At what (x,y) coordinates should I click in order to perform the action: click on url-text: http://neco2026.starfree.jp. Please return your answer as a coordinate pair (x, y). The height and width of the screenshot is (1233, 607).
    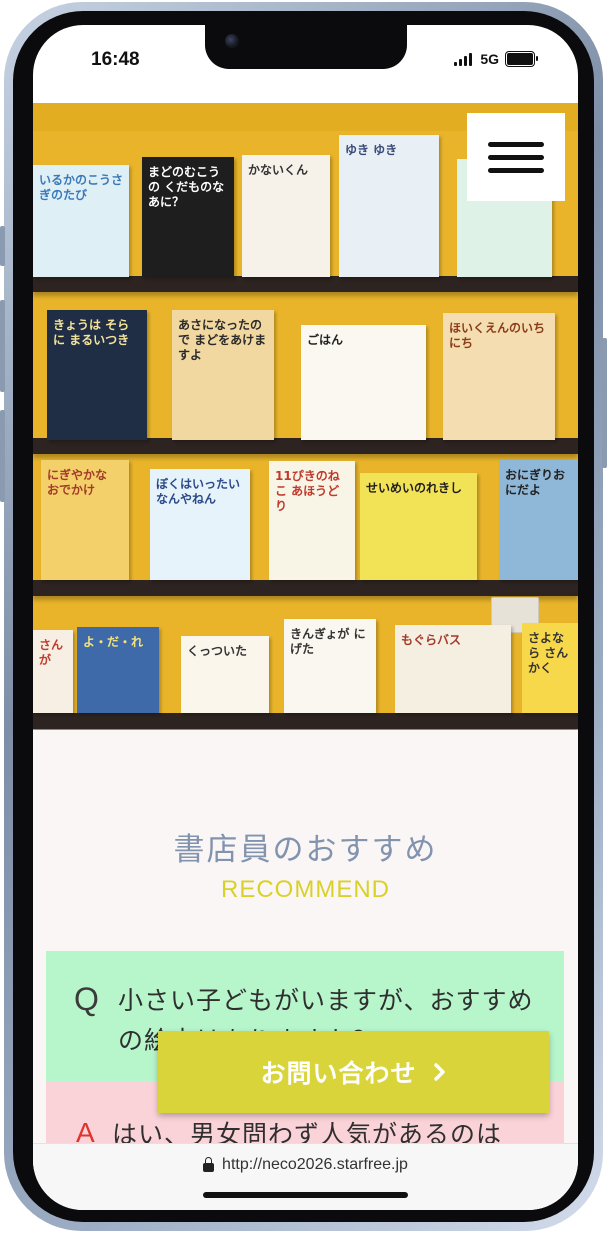
    Looking at the image, I should click on (315, 1165).